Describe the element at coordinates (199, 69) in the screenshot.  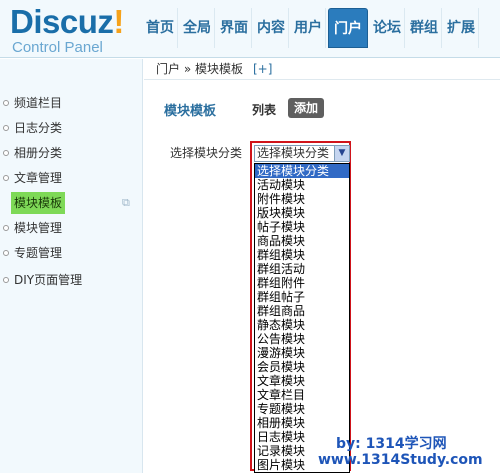
I see `breadcrumb-text: 门户 » 模块模板` at that location.